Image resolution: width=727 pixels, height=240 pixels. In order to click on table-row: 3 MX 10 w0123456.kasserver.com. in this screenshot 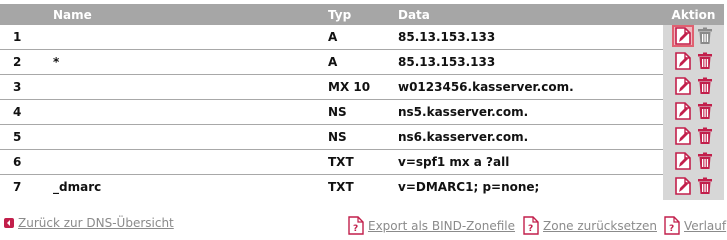, I will do `click(362, 87)`.